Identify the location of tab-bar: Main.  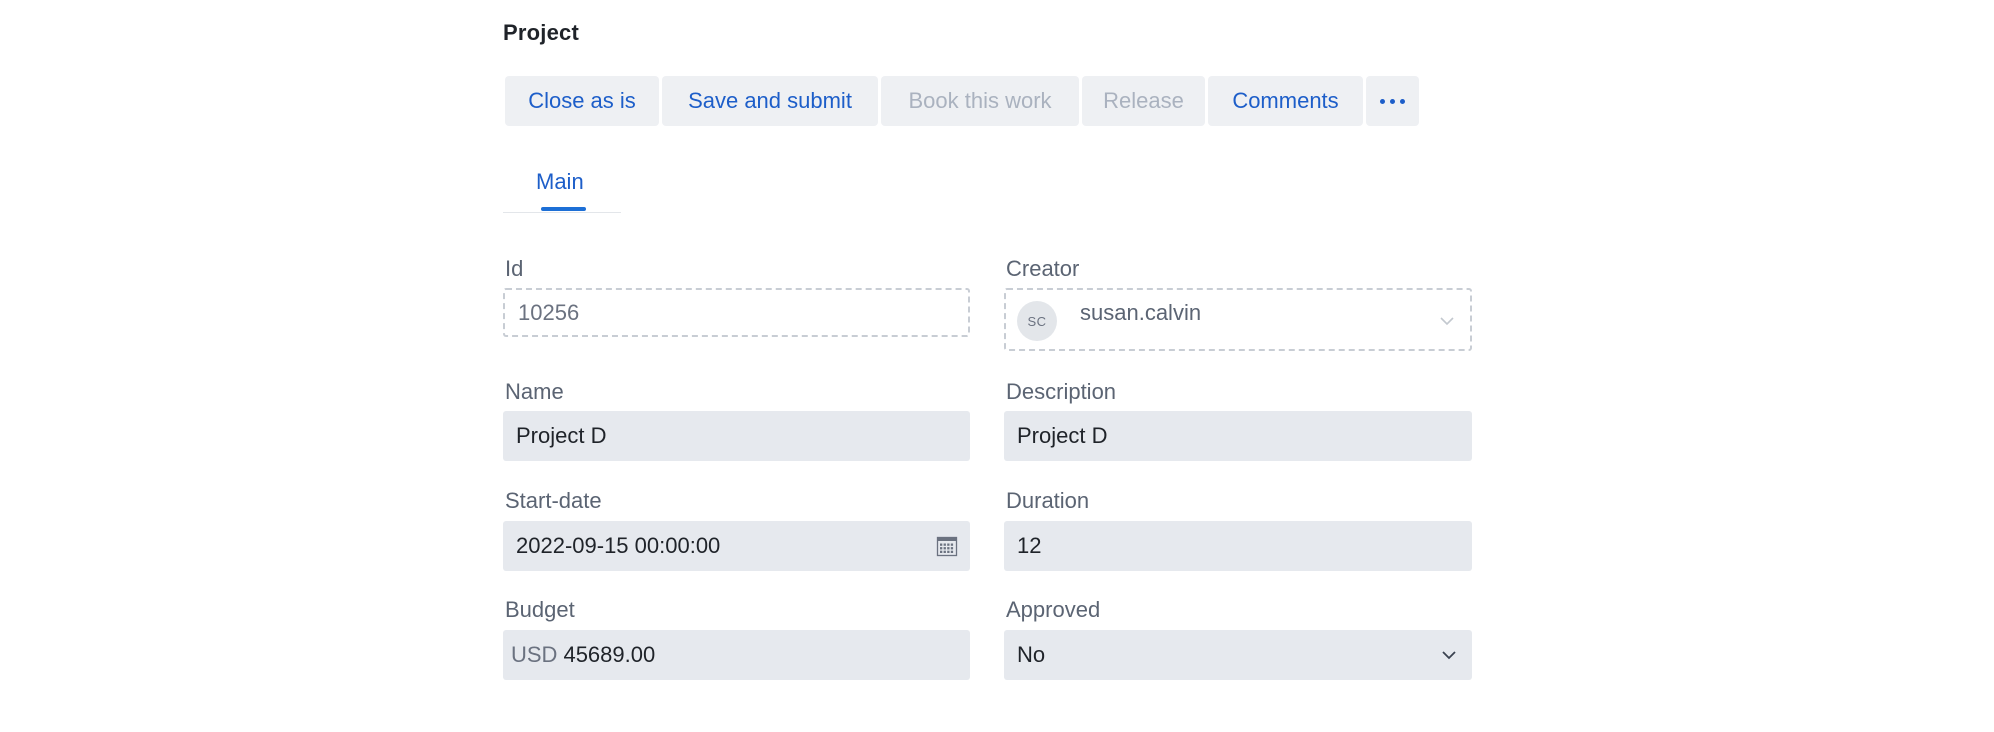
(562, 189).